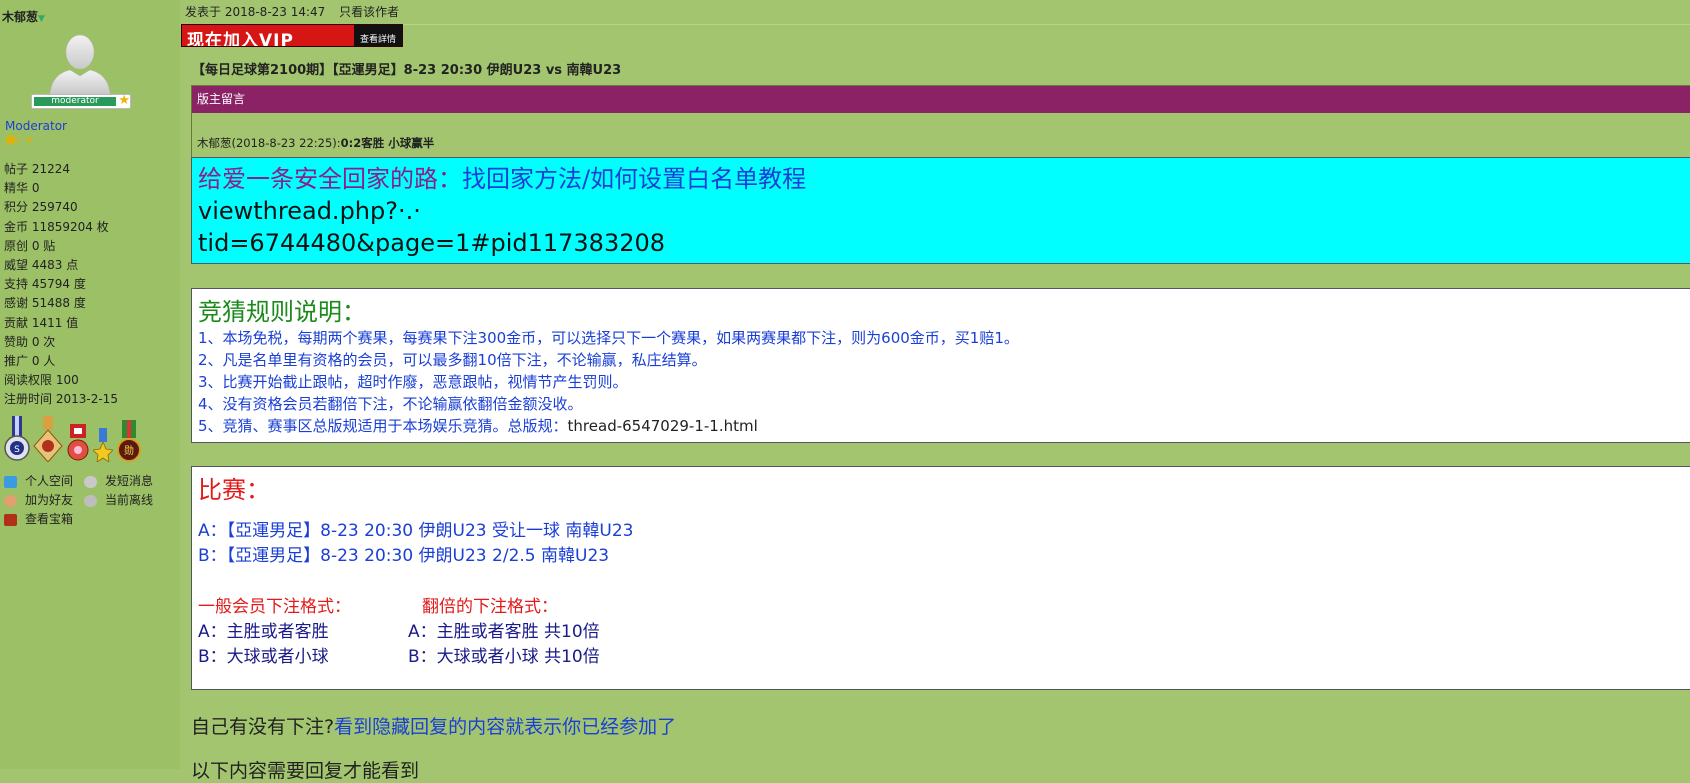  I want to click on moderator-notice-message: 木郁葱(2018-8-23 22:25):0:2客胜 小球赢半, so click(316, 143).